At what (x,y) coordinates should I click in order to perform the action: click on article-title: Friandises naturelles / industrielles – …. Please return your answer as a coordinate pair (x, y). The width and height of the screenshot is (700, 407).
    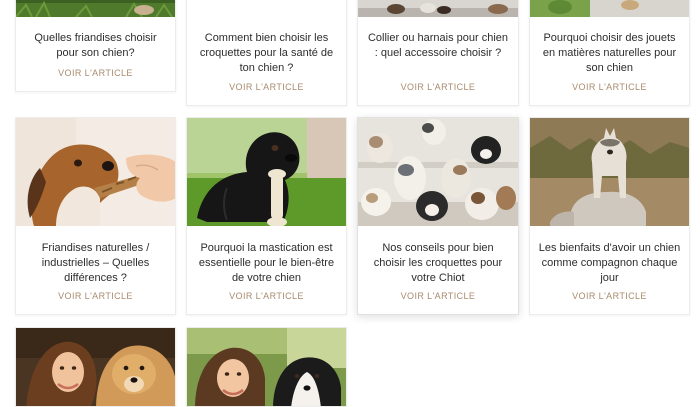
    Looking at the image, I should click on (95, 263).